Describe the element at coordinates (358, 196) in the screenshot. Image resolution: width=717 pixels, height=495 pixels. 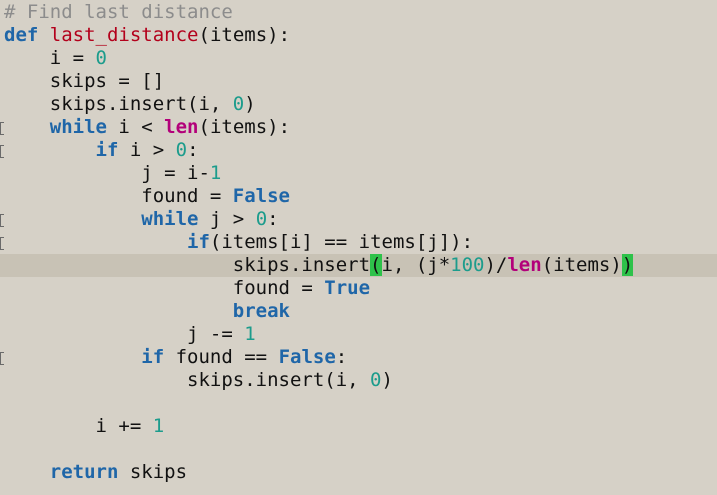
I see `code-line: found = False` at that location.